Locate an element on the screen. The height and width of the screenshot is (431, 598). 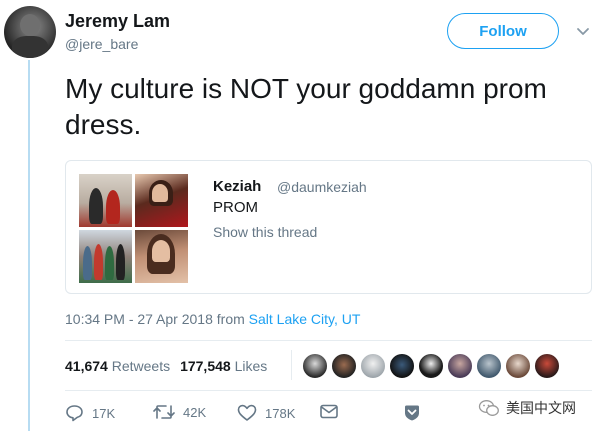
tweet-actions: 17K 42K 178K is located at coordinates (265, 415).